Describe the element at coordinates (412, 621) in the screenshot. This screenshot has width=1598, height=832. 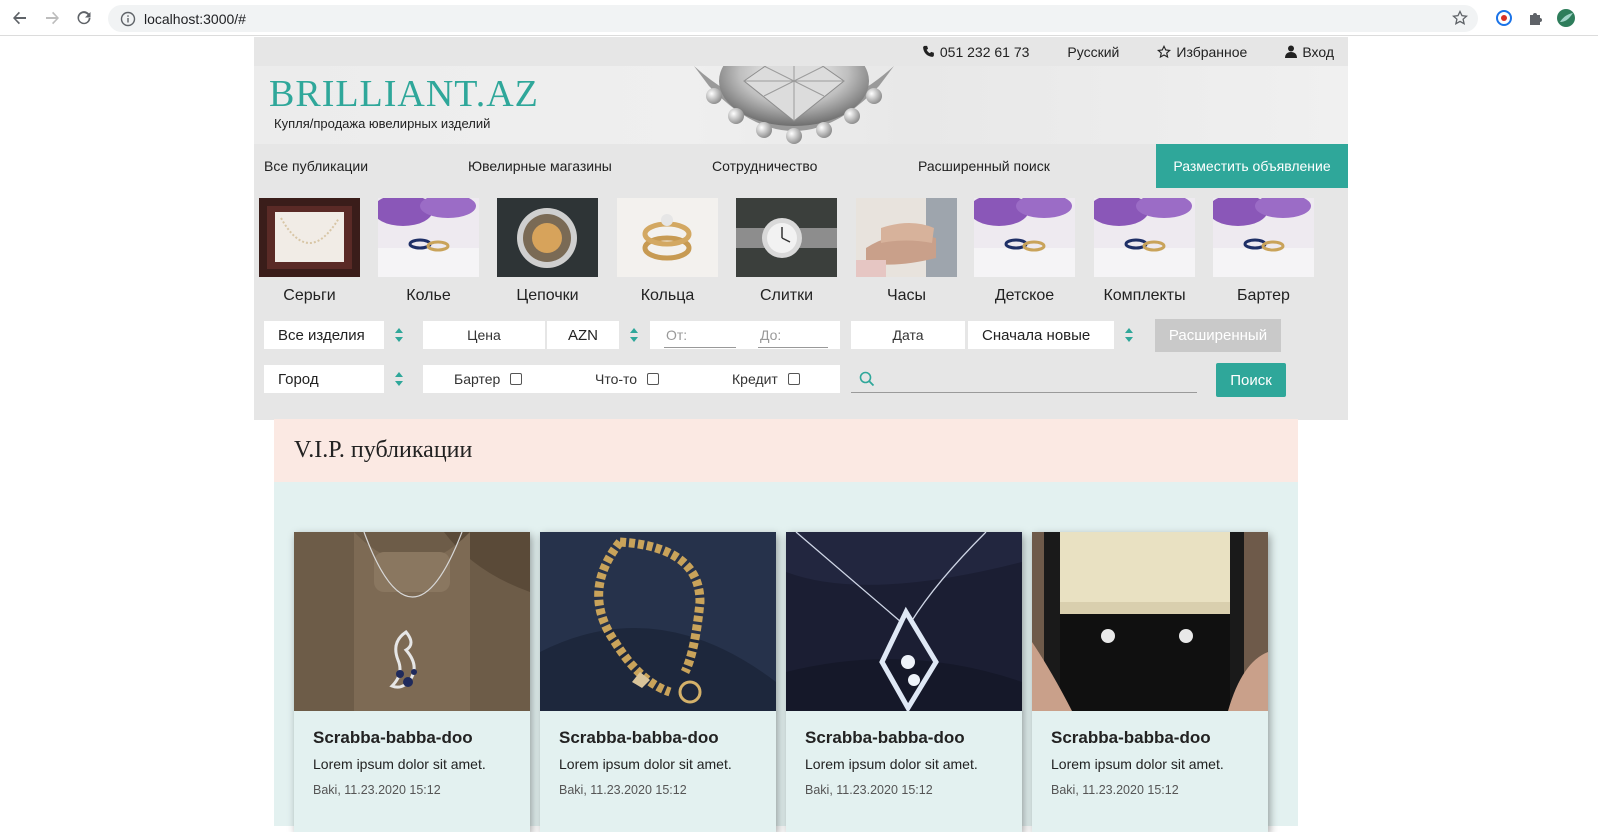
I see `pendant-on-bust-image` at that location.